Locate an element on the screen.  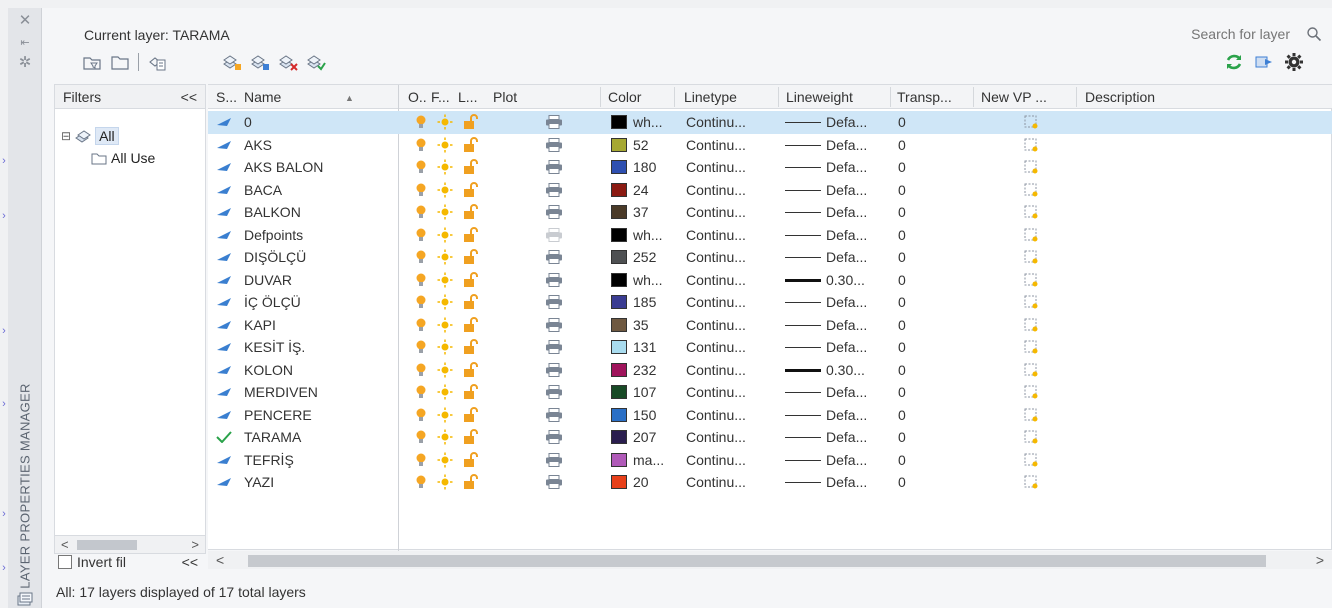
tree-label: All Use is located at coordinates (133, 158).